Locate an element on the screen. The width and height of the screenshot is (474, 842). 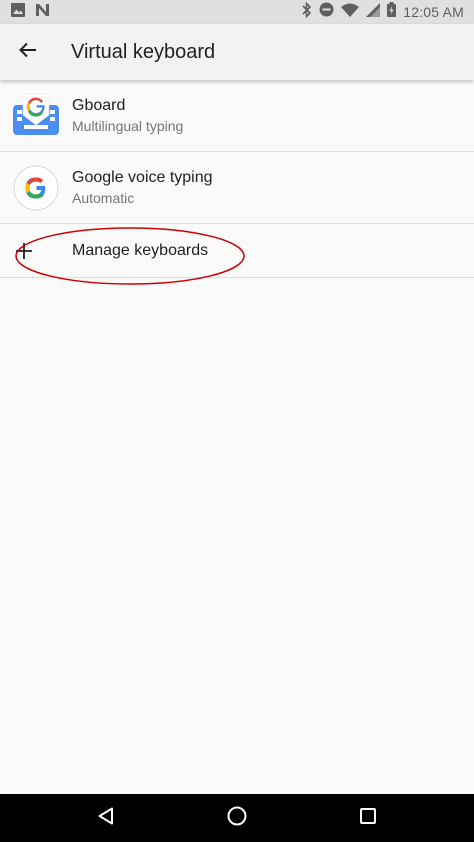
list-item-manage-keyboards: Manage keyboards is located at coordinates (237, 251).